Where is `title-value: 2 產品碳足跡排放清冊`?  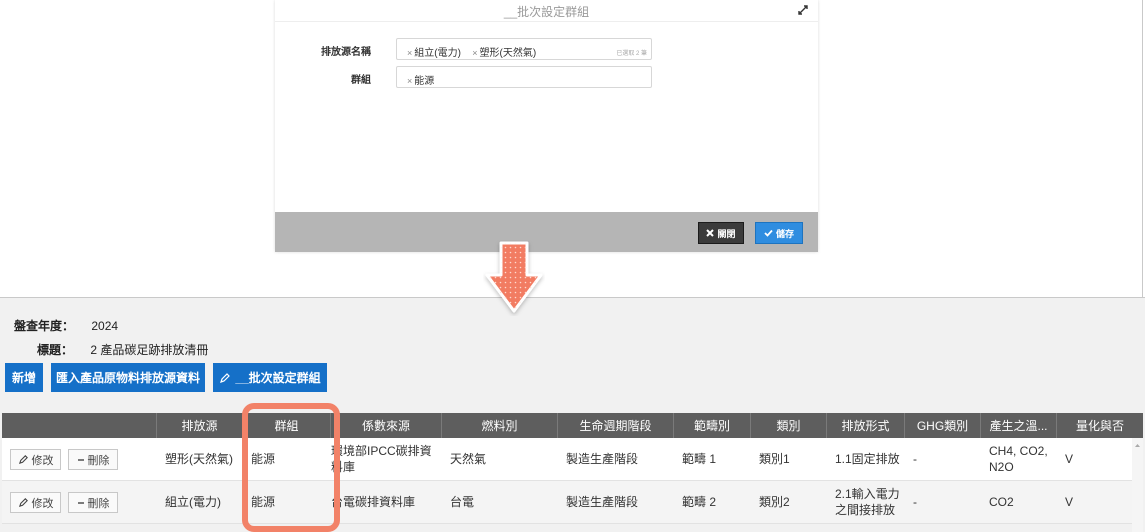 title-value: 2 產品碳足跡排放清冊 is located at coordinates (149, 350).